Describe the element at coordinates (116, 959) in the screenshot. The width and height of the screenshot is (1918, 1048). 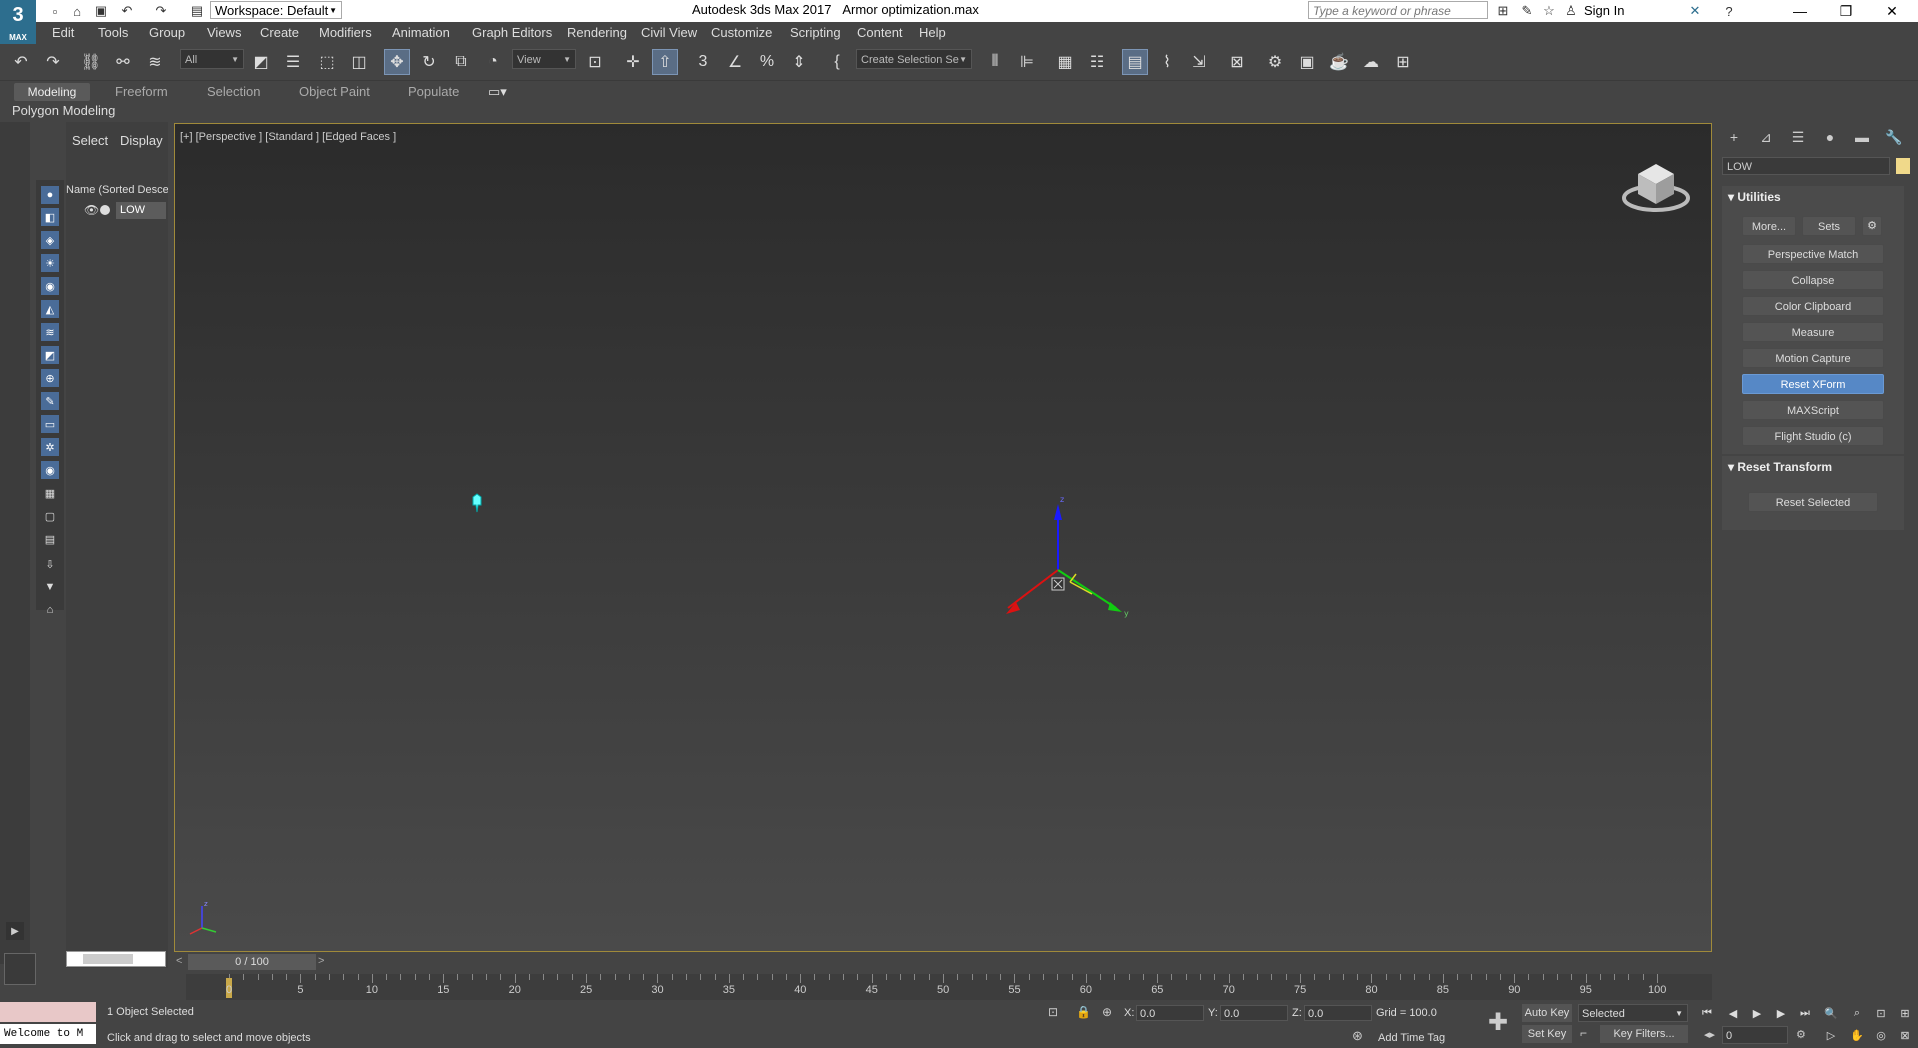
I see `explorer-horizontal-scrollbar` at that location.